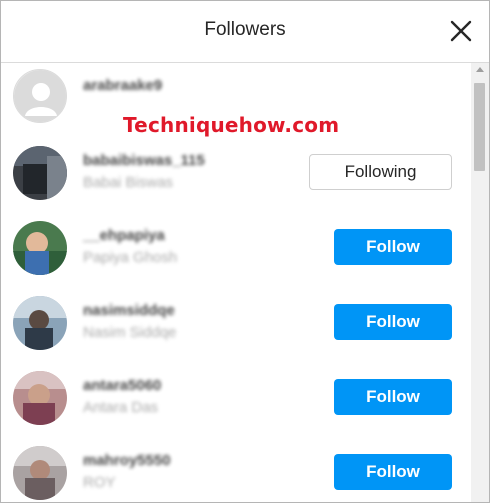  Describe the element at coordinates (479, 127) in the screenshot. I see `scrollbar-thumb` at that location.